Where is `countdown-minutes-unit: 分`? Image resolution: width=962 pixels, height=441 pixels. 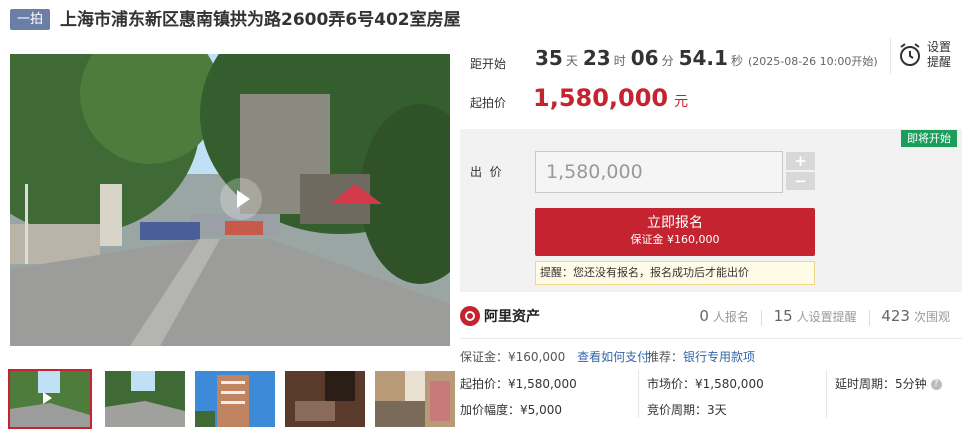 countdown-minutes-unit: 分 is located at coordinates (667, 61).